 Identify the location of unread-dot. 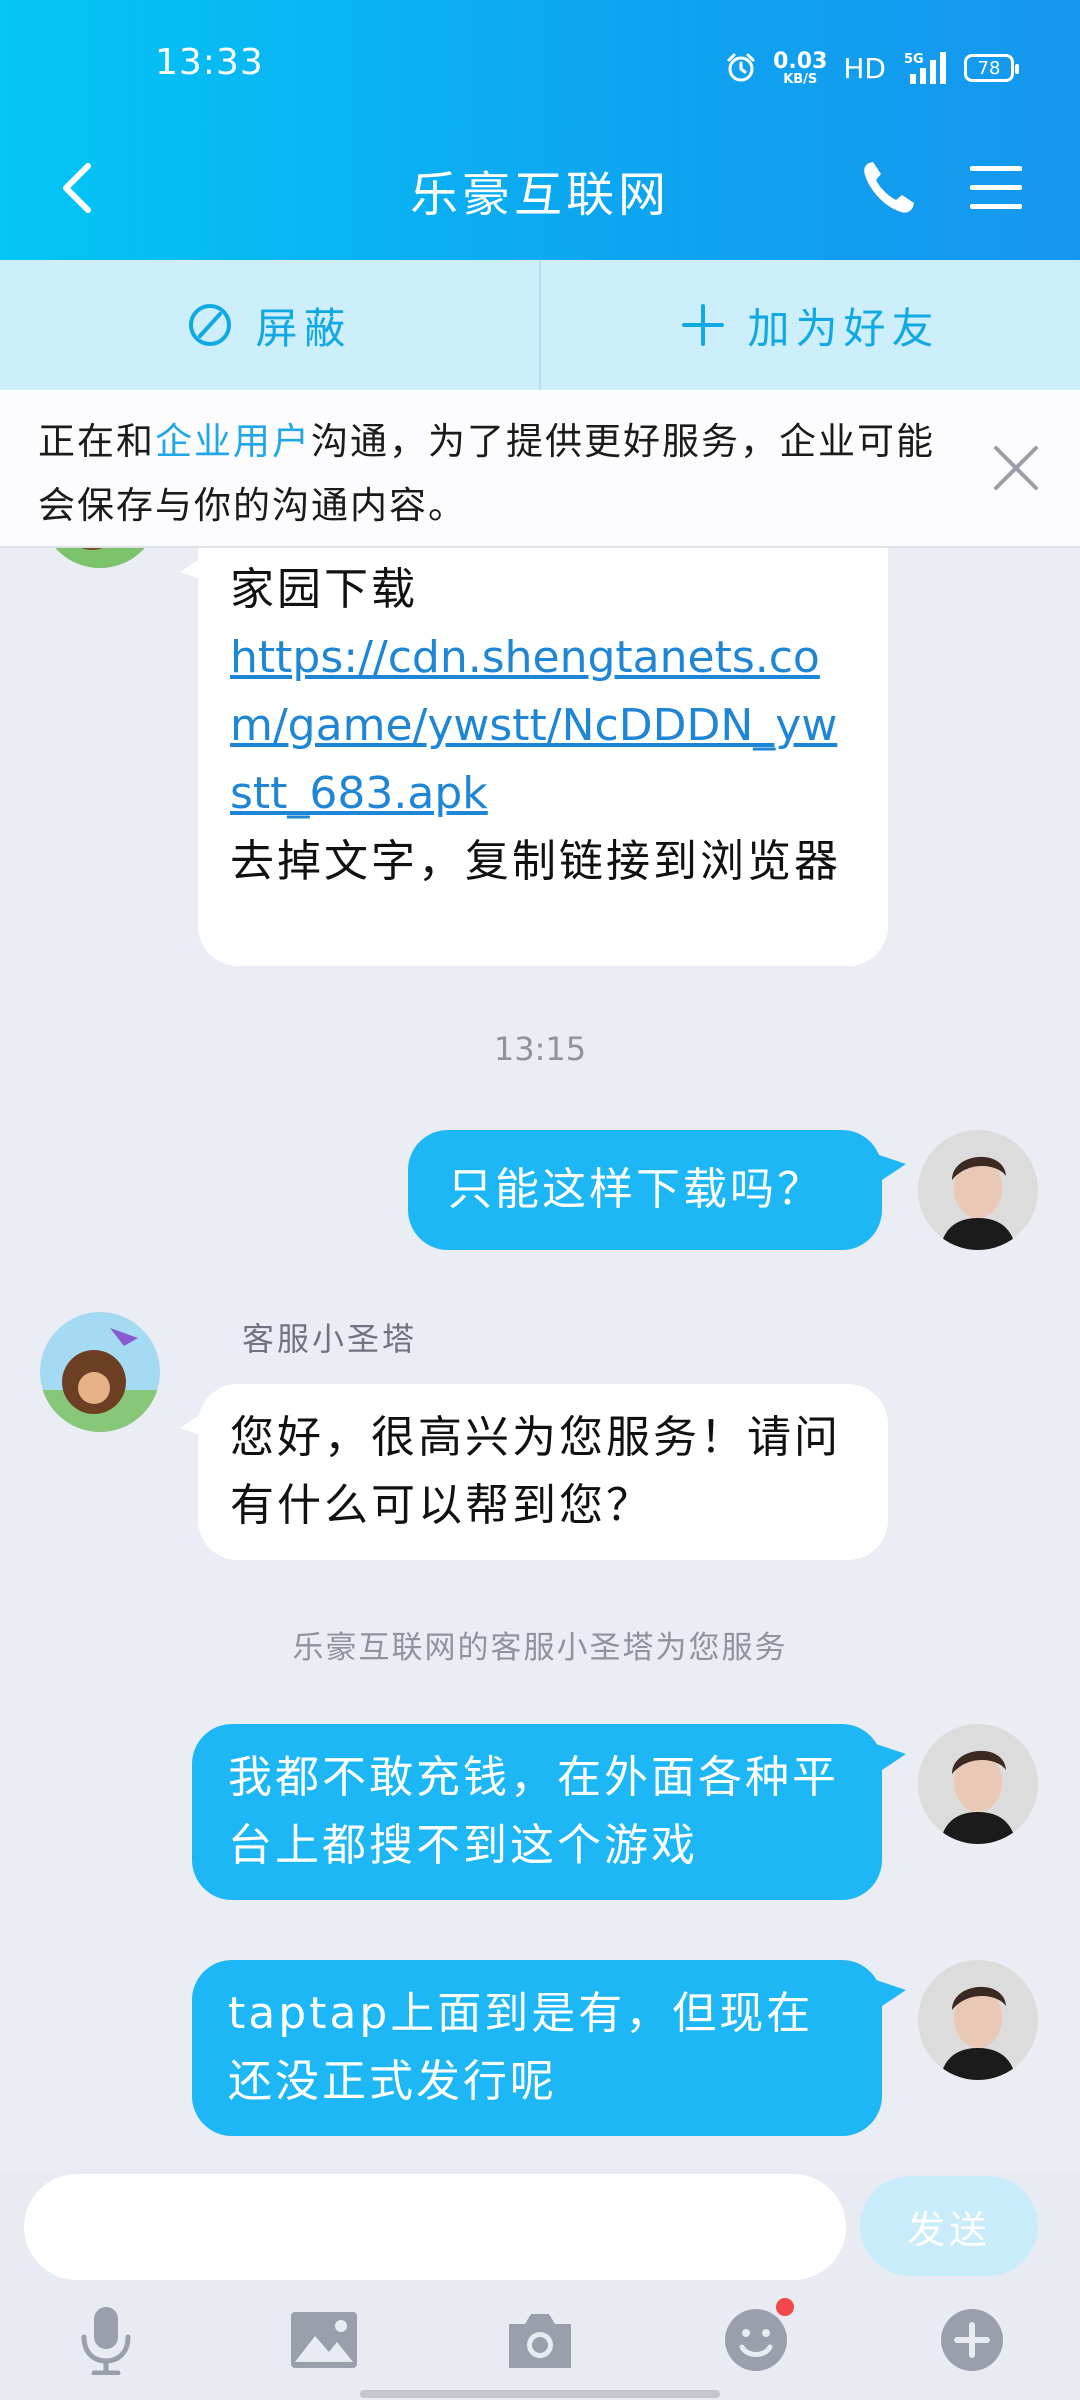
(785, 2307).